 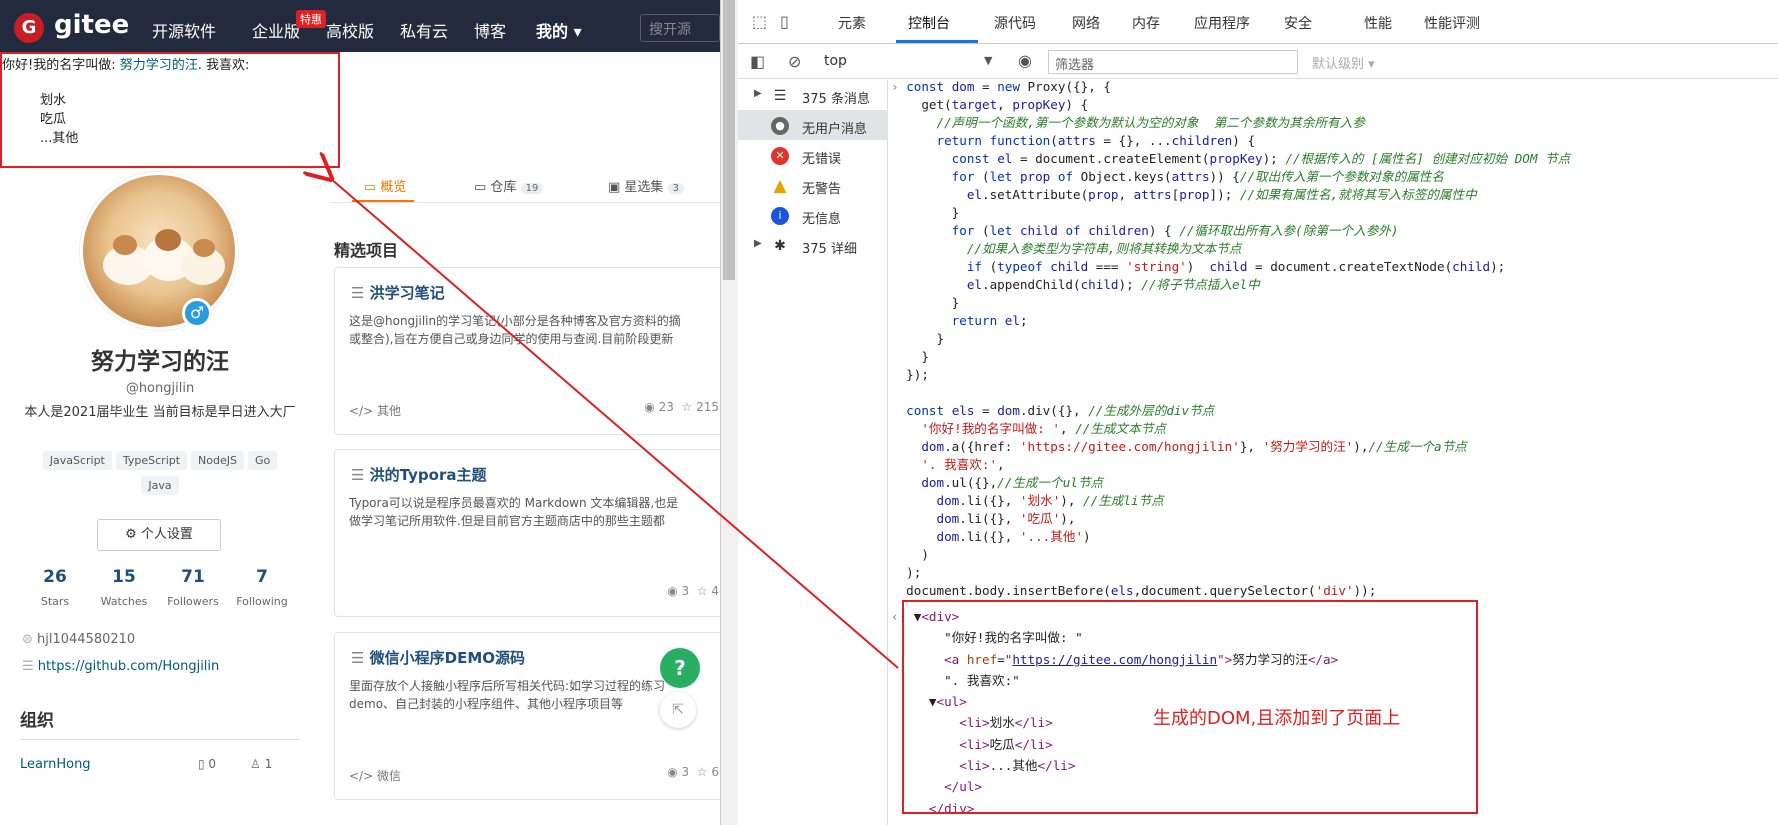 What do you see at coordinates (1343, 62) in the screenshot?
I see `log-level-select: 默认级别 ▾` at bounding box center [1343, 62].